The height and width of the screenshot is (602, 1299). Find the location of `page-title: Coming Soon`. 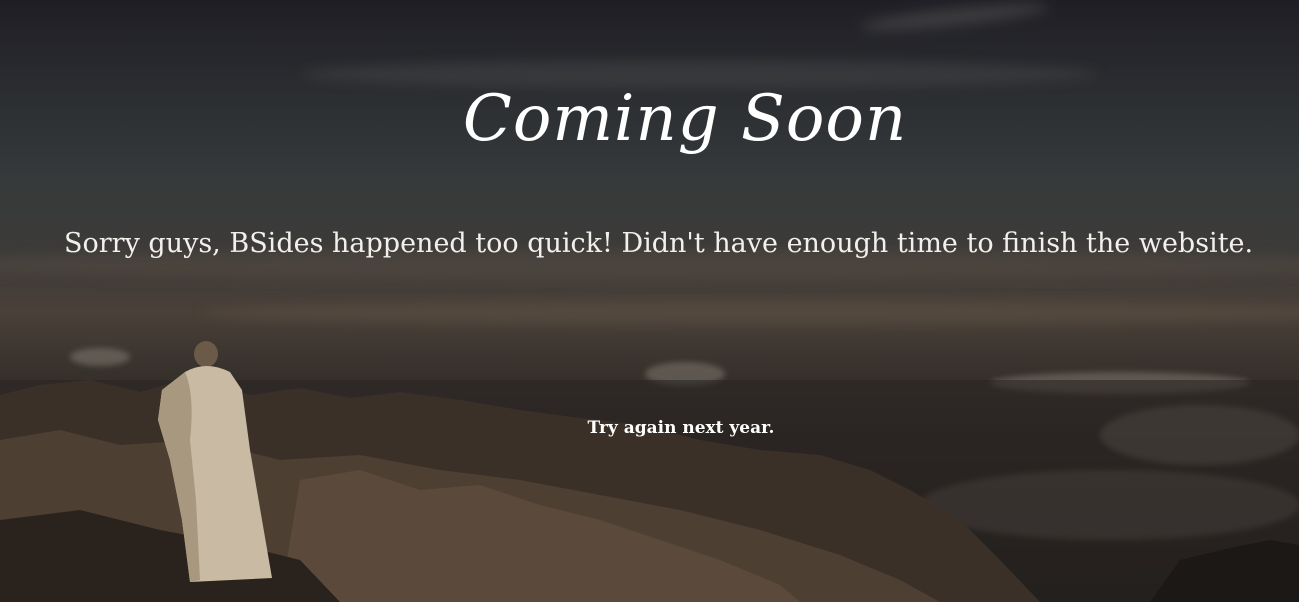

page-title: Coming Soon is located at coordinates (685, 119).